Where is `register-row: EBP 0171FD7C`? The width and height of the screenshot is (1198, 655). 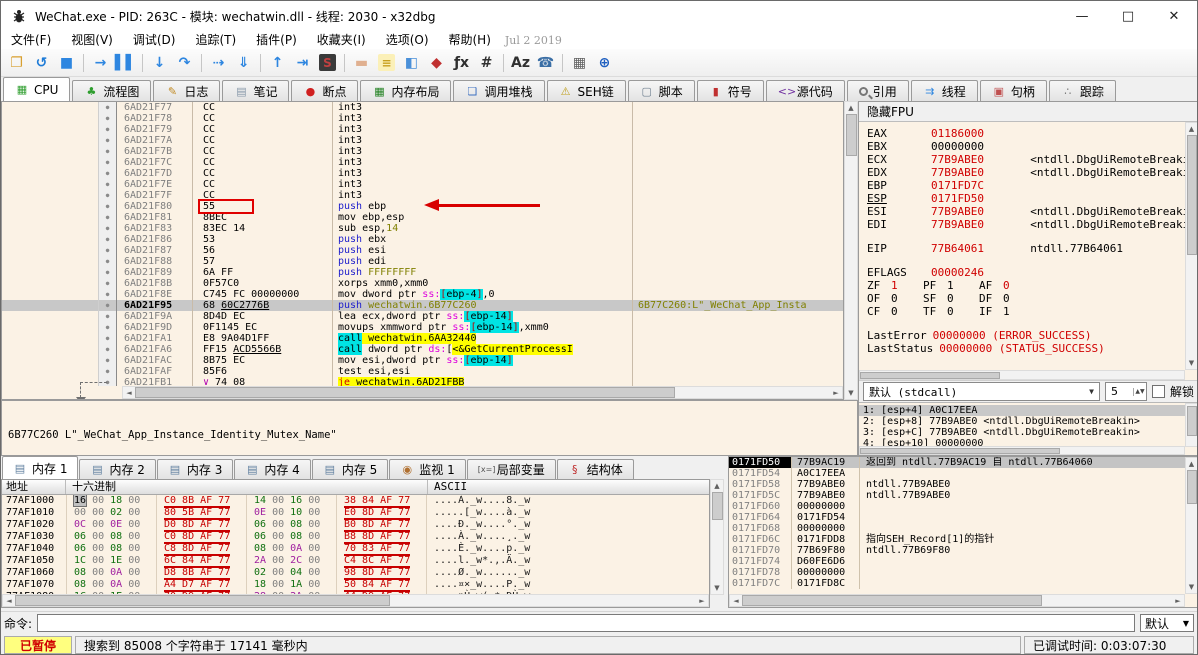 register-row: EBP 0171FD7C is located at coordinates (1026, 185).